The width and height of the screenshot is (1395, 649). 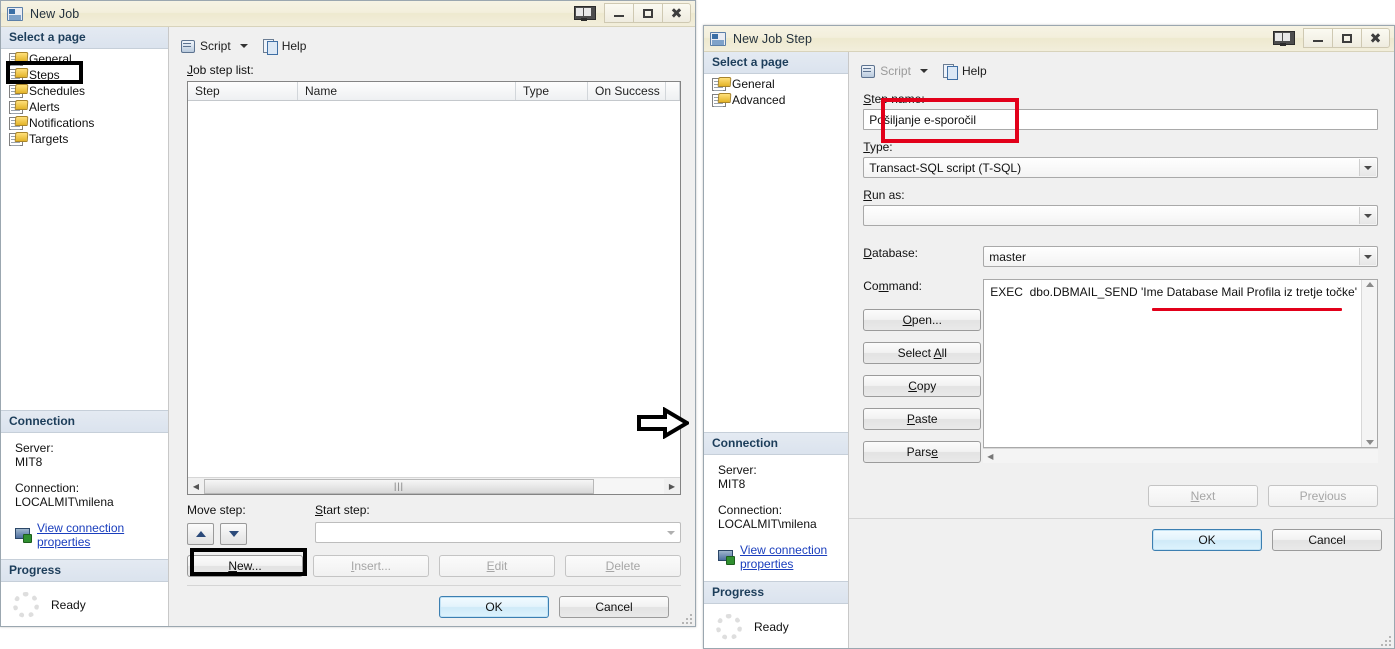 I want to click on next-button: Next, so click(x=1203, y=496).